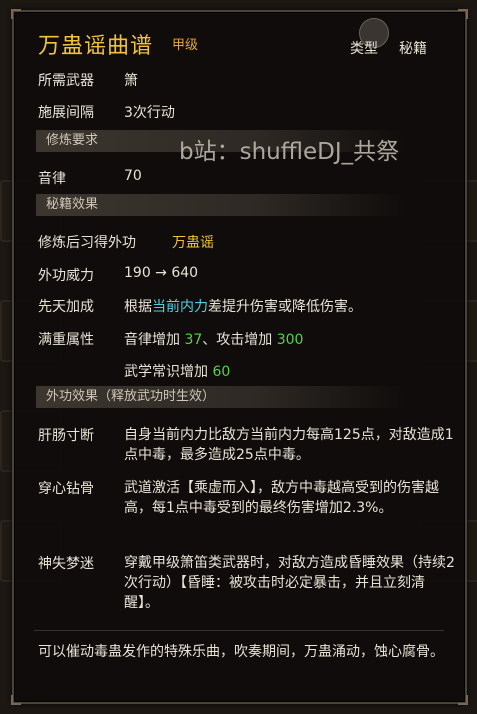  What do you see at coordinates (290, 340) in the screenshot?
I see `full-attr-2-value: 300` at bounding box center [290, 340].